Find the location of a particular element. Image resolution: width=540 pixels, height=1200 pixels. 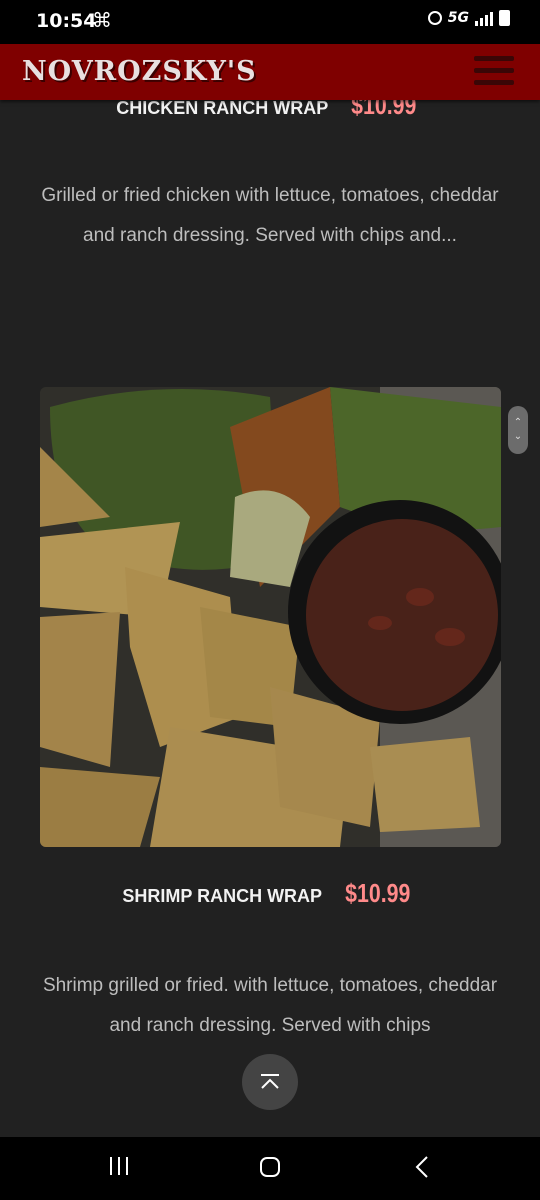

item-name: SHRIMP RANCH WRAP is located at coordinates (222, 896).